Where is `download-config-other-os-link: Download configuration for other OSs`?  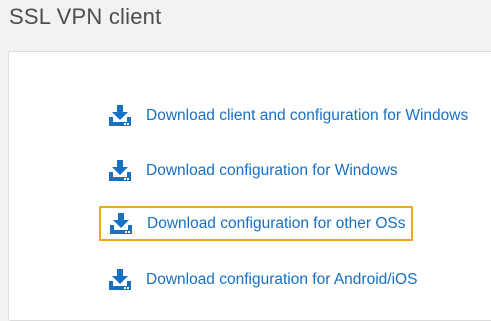
download-config-other-os-link: Download configuration for other OSs is located at coordinates (256, 223).